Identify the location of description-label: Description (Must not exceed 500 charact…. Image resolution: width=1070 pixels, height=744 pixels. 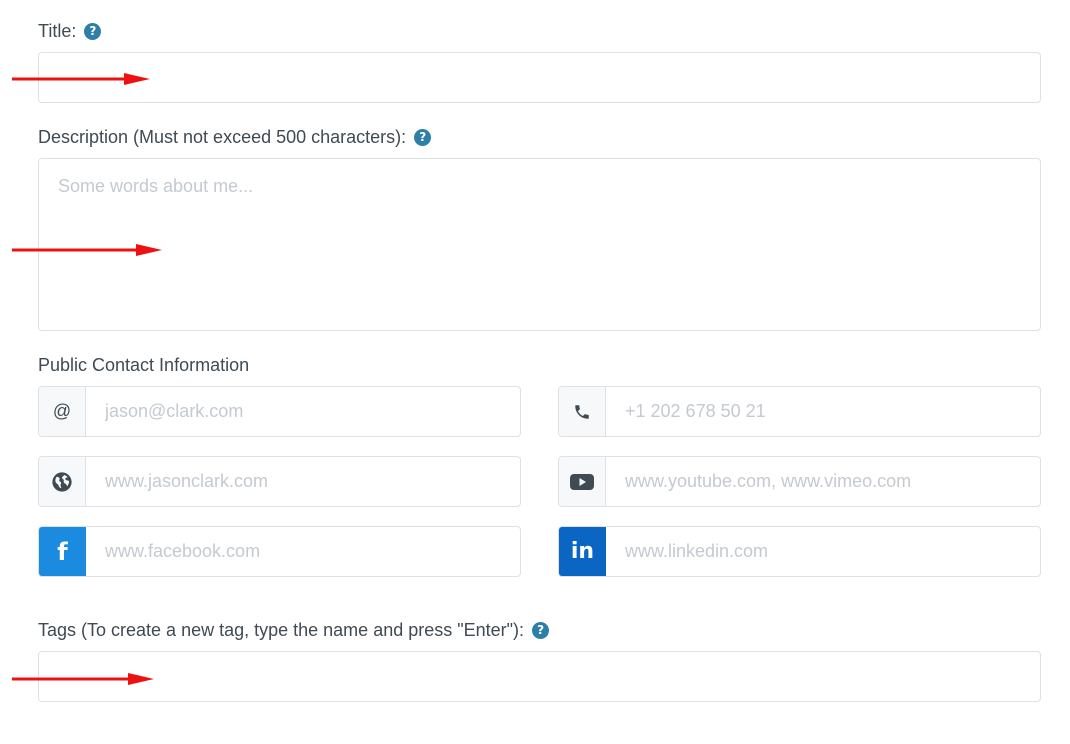
(235, 137).